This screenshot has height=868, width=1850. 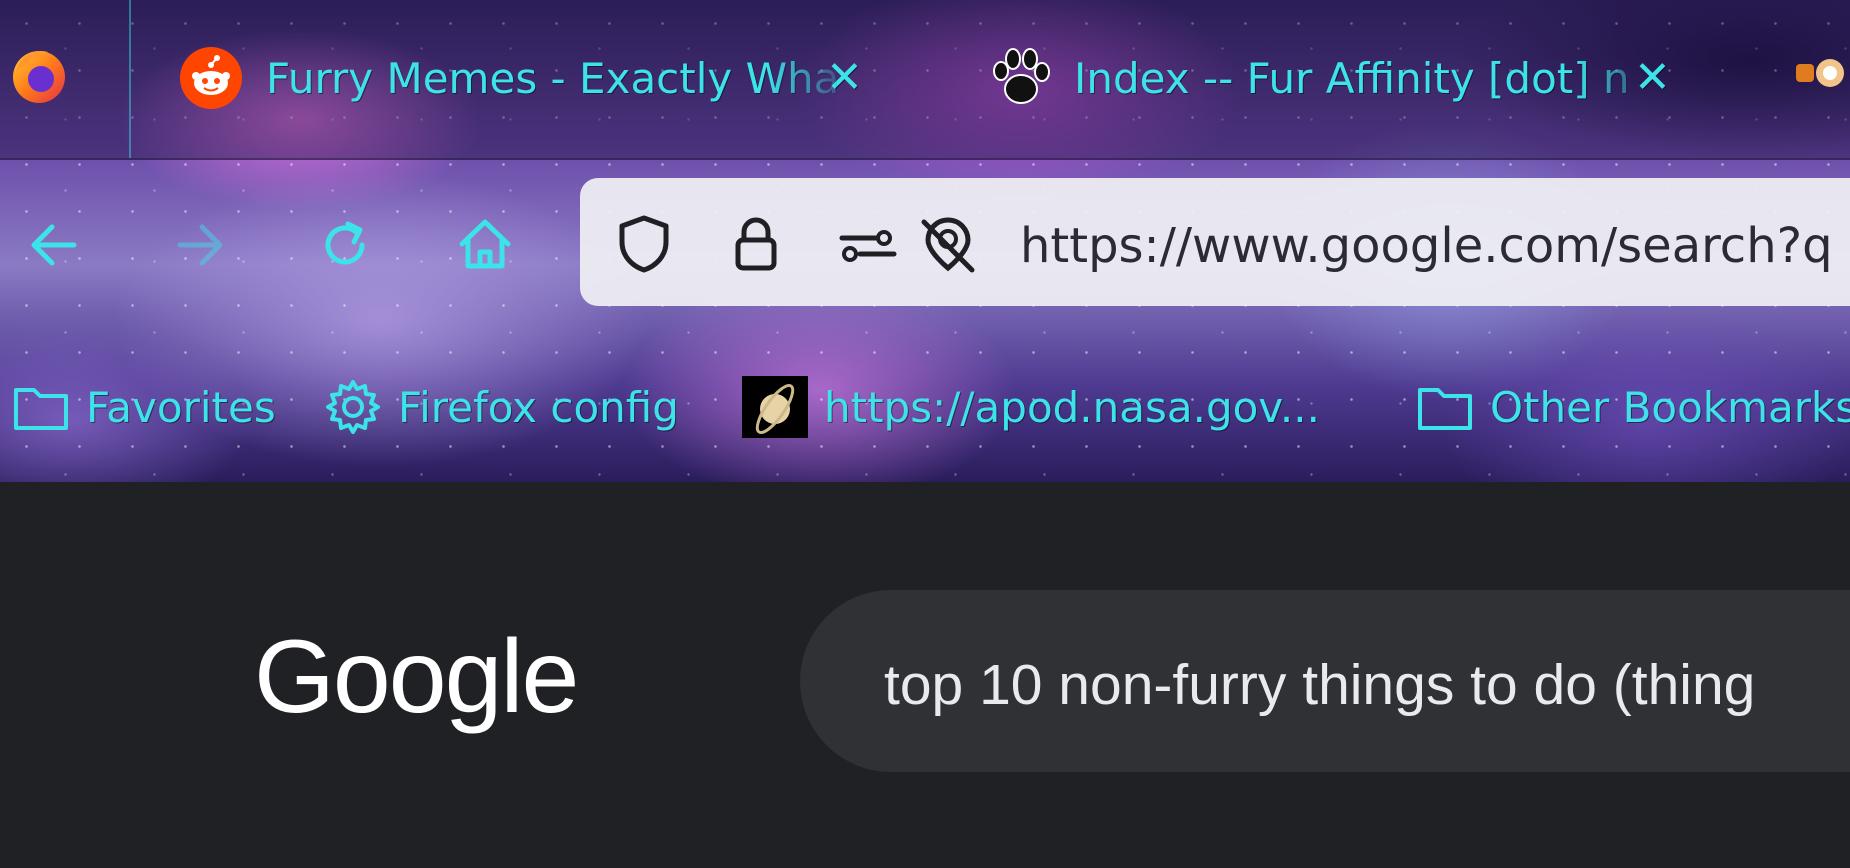 What do you see at coordinates (925, 159) in the screenshot?
I see `tab-strip-divider` at bounding box center [925, 159].